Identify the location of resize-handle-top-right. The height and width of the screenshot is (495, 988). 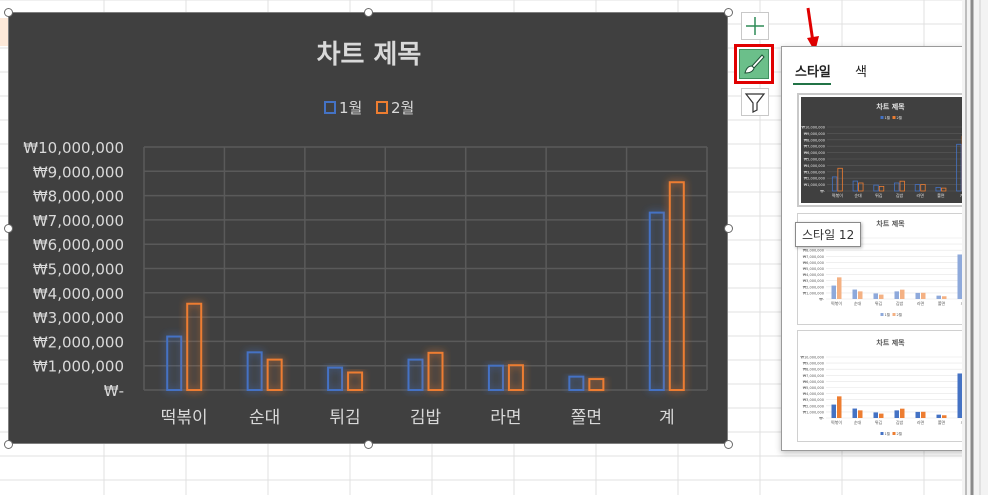
(728, 12).